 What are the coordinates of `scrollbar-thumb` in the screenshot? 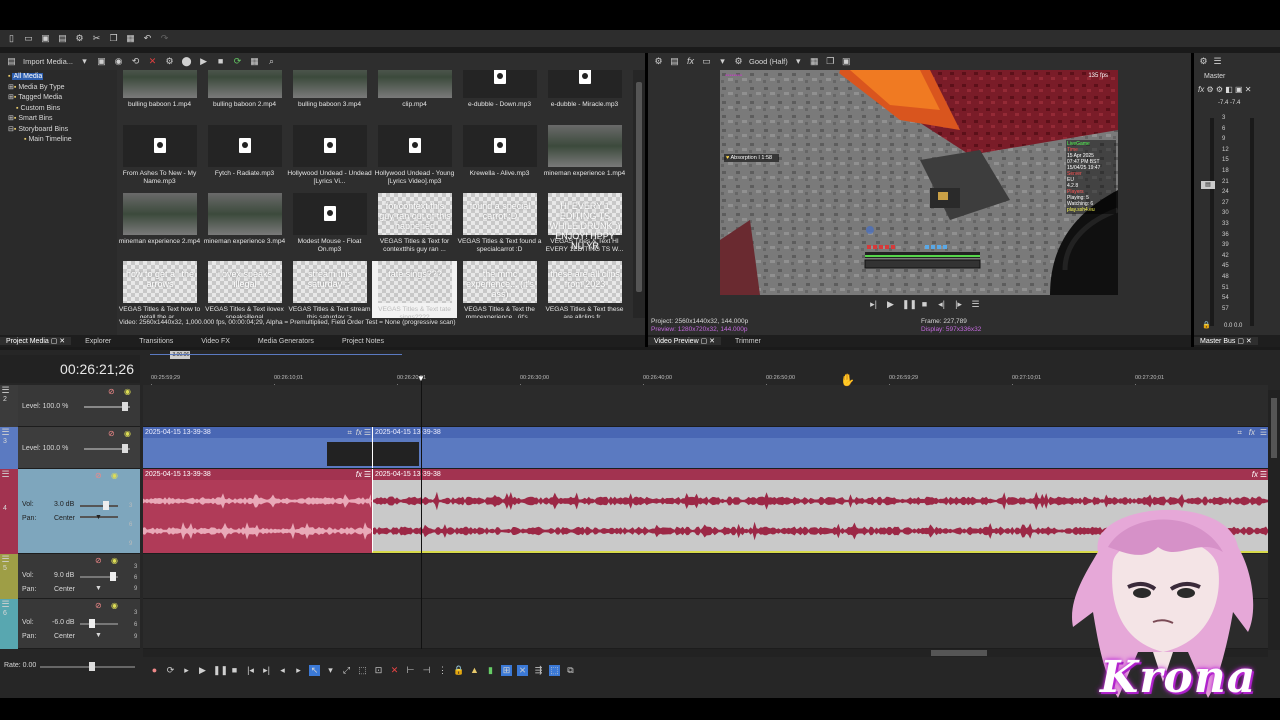 It's located at (959, 653).